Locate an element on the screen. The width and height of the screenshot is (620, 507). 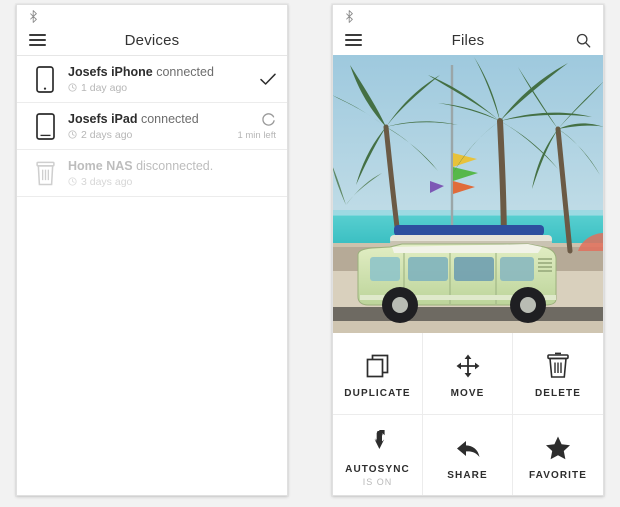
devices-appbar: Devices is located at coordinates (152, 40).